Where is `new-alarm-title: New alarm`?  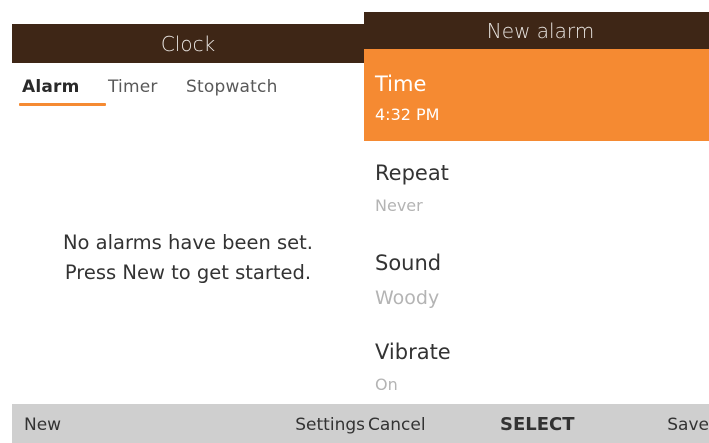
new-alarm-title: New alarm is located at coordinates (540, 31).